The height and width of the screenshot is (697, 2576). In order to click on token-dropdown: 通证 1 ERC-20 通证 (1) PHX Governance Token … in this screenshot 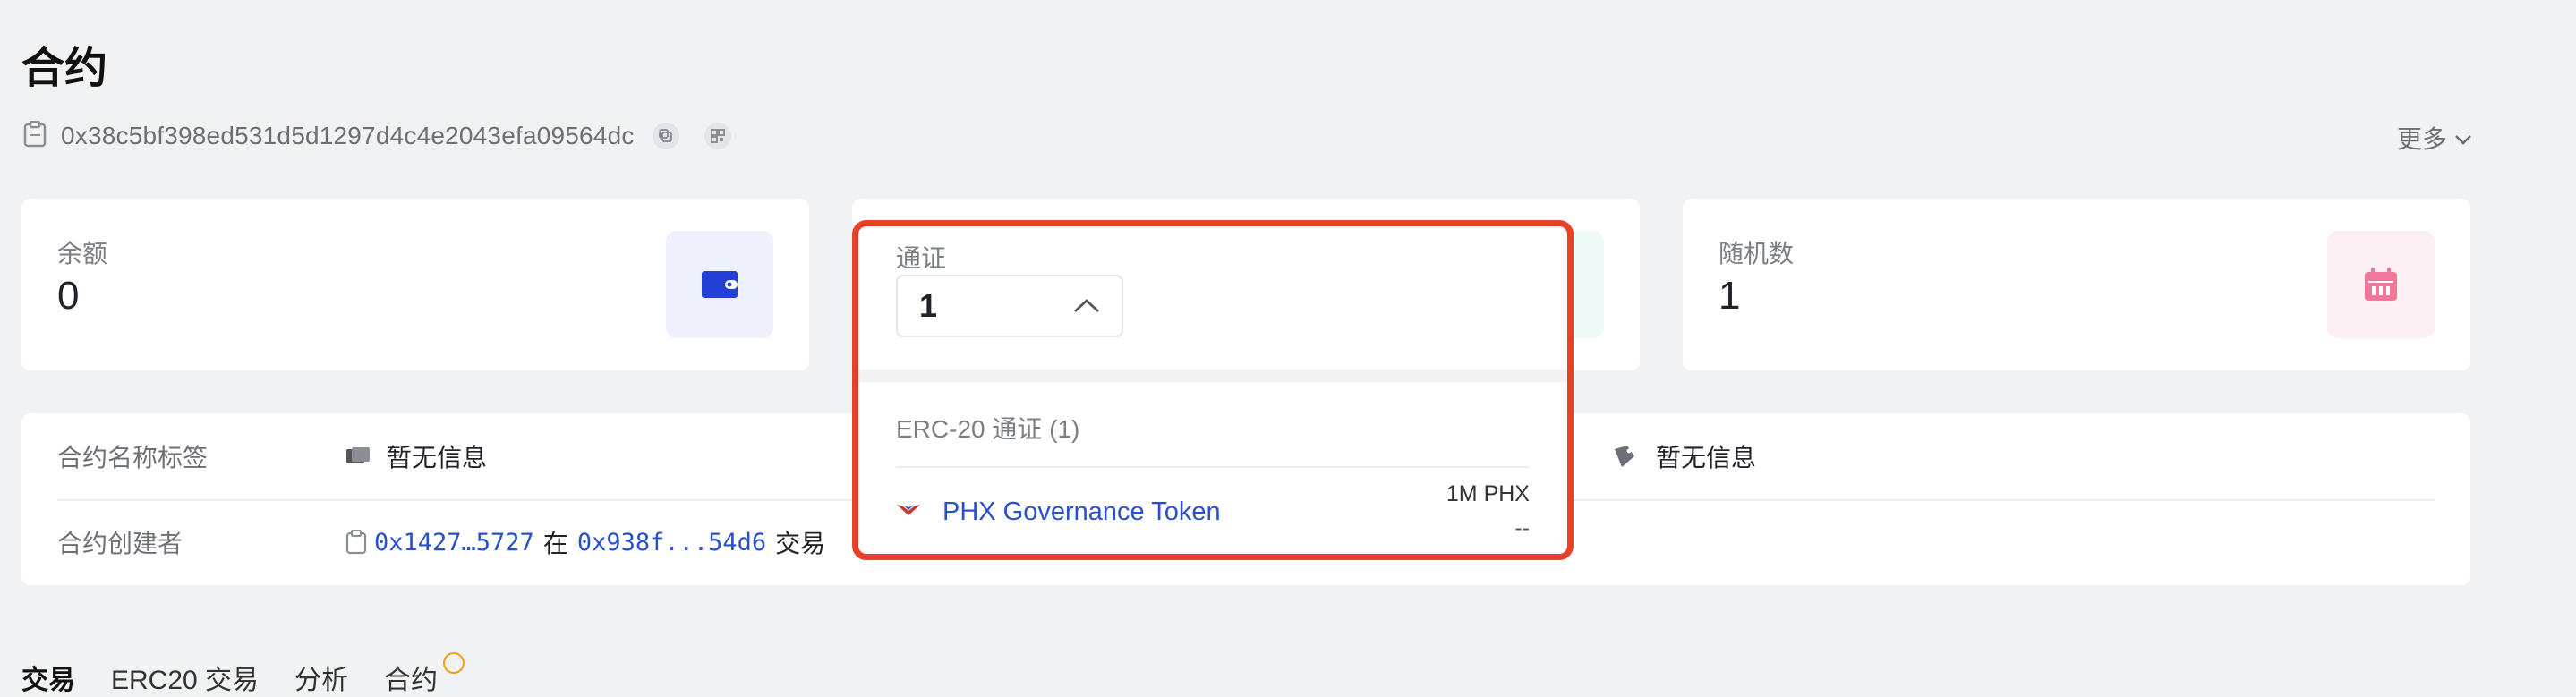, I will do `click(1213, 390)`.